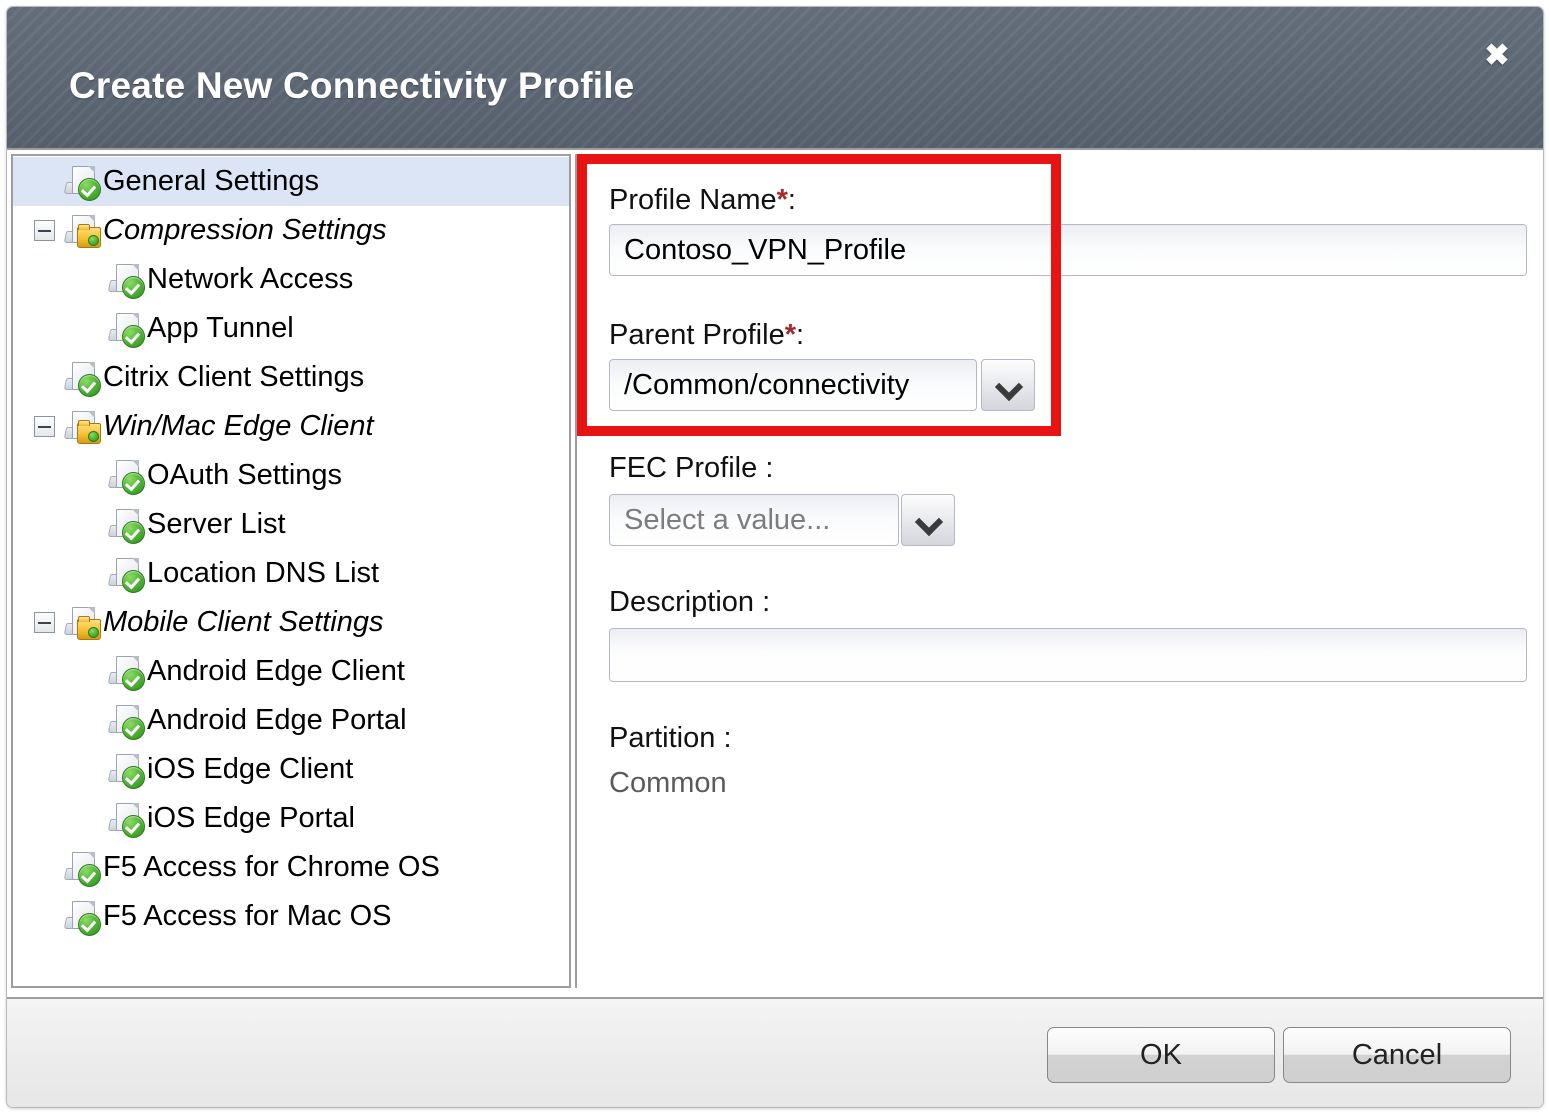  I want to click on tree-item-label: Android Edge Portal, so click(277, 720).